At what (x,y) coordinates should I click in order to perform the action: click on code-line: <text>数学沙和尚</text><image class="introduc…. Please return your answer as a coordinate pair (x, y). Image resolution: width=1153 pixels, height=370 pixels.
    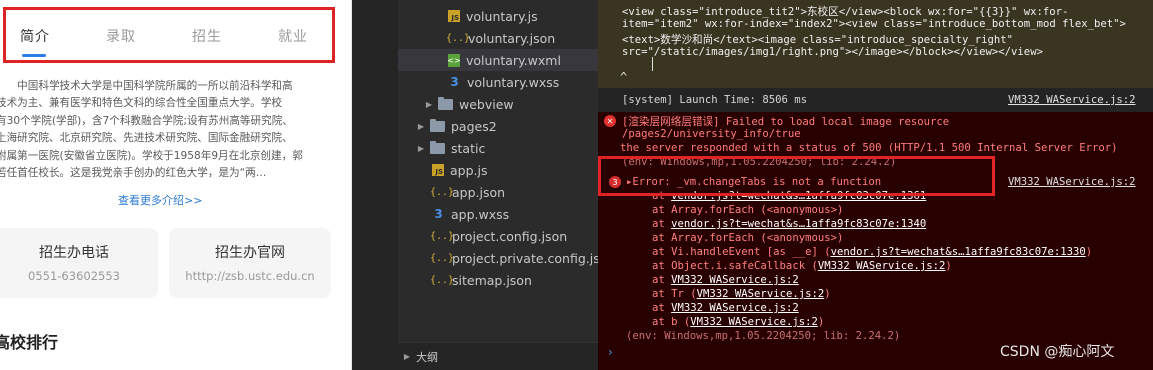
    Looking at the image, I should click on (818, 40).